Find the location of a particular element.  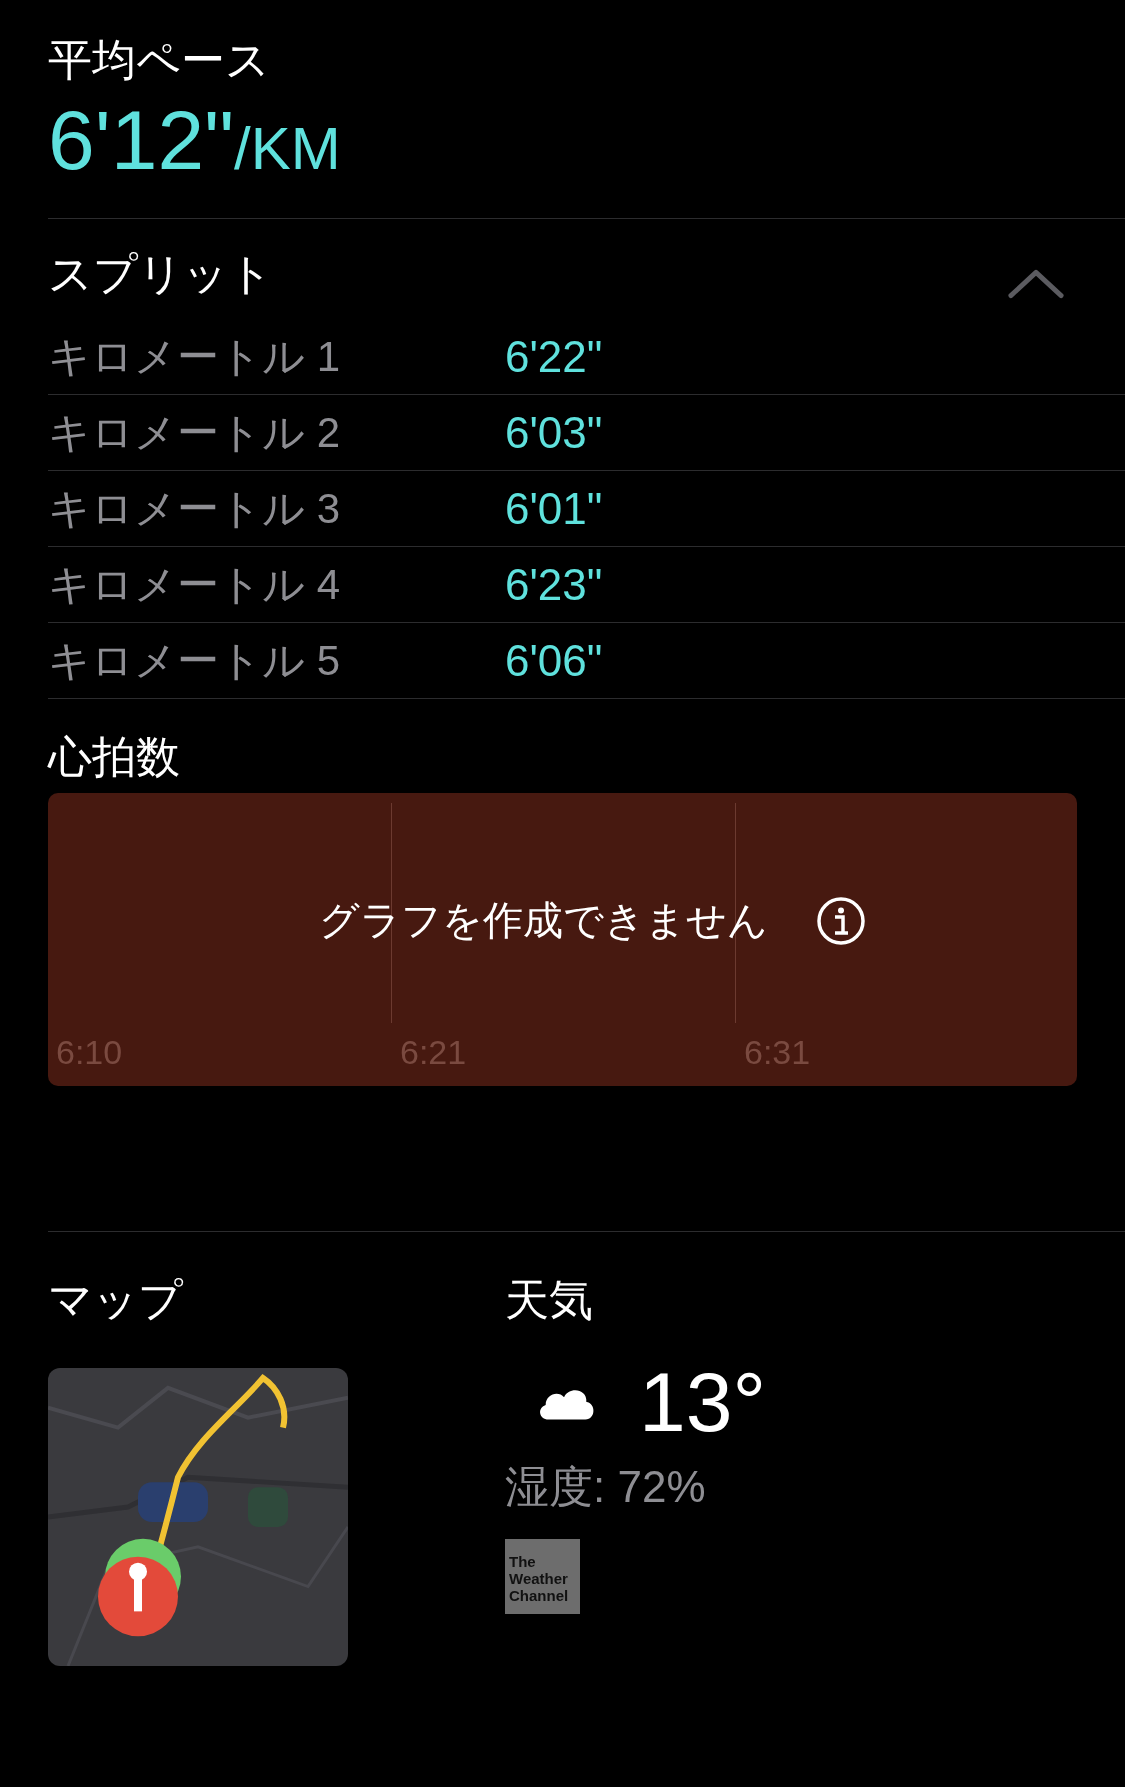

chevron-icon is located at coordinates (1036, 284).